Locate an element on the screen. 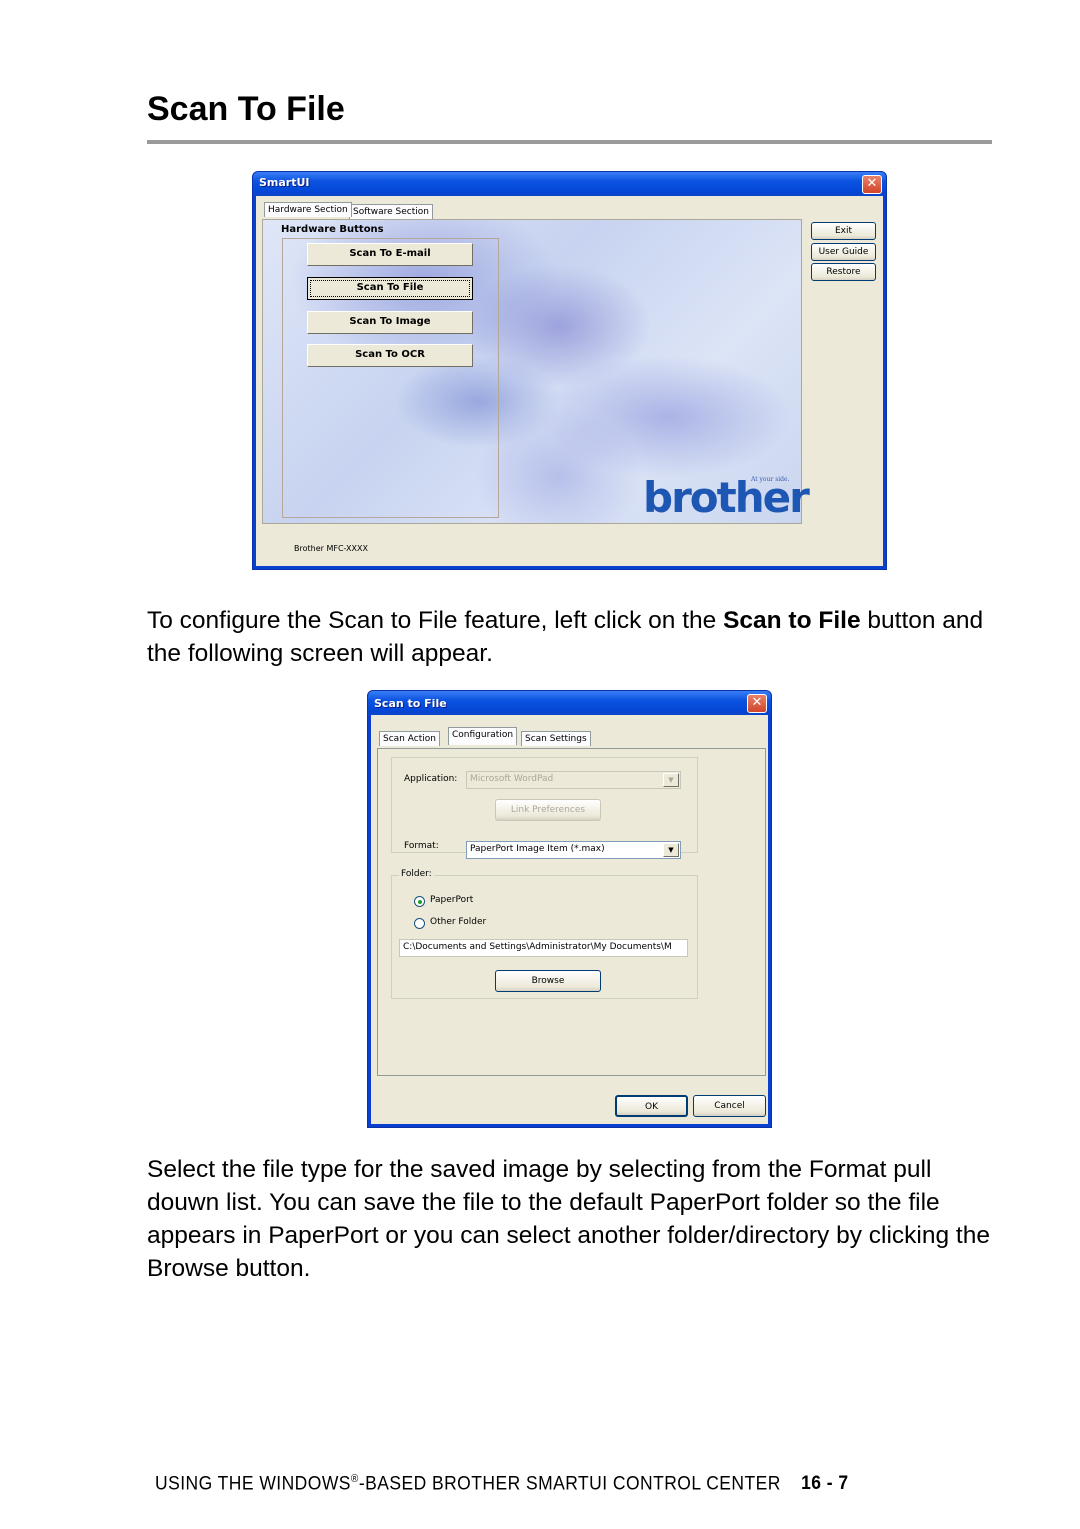 Image resolution: width=1080 pixels, height=1529 pixels. smartui-titlebar: SmartUI ✕ is located at coordinates (569, 184).